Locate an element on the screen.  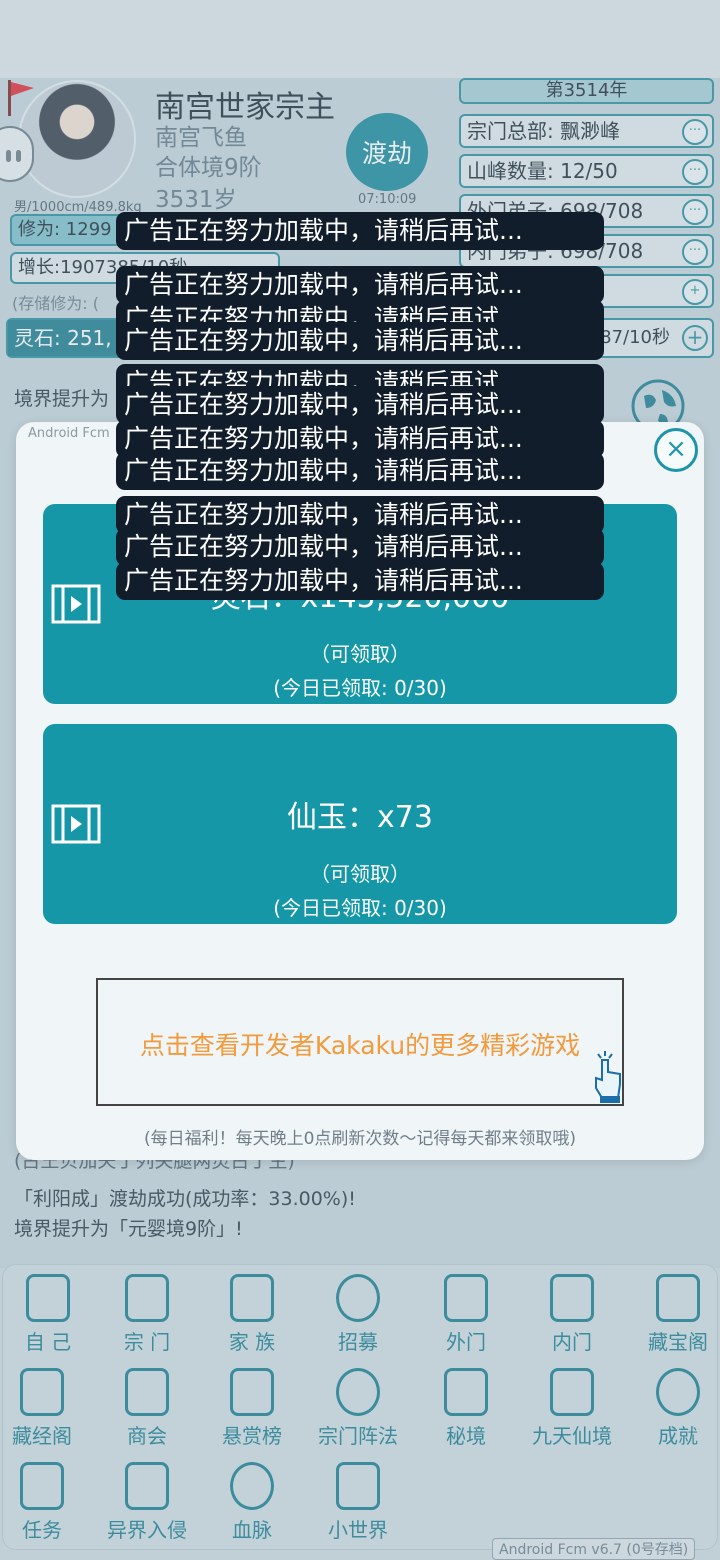
modal-footer-note: (每日福利！每天晚上0点刷新次数～记得每天都来领取哦) is located at coordinates (360, 1139).